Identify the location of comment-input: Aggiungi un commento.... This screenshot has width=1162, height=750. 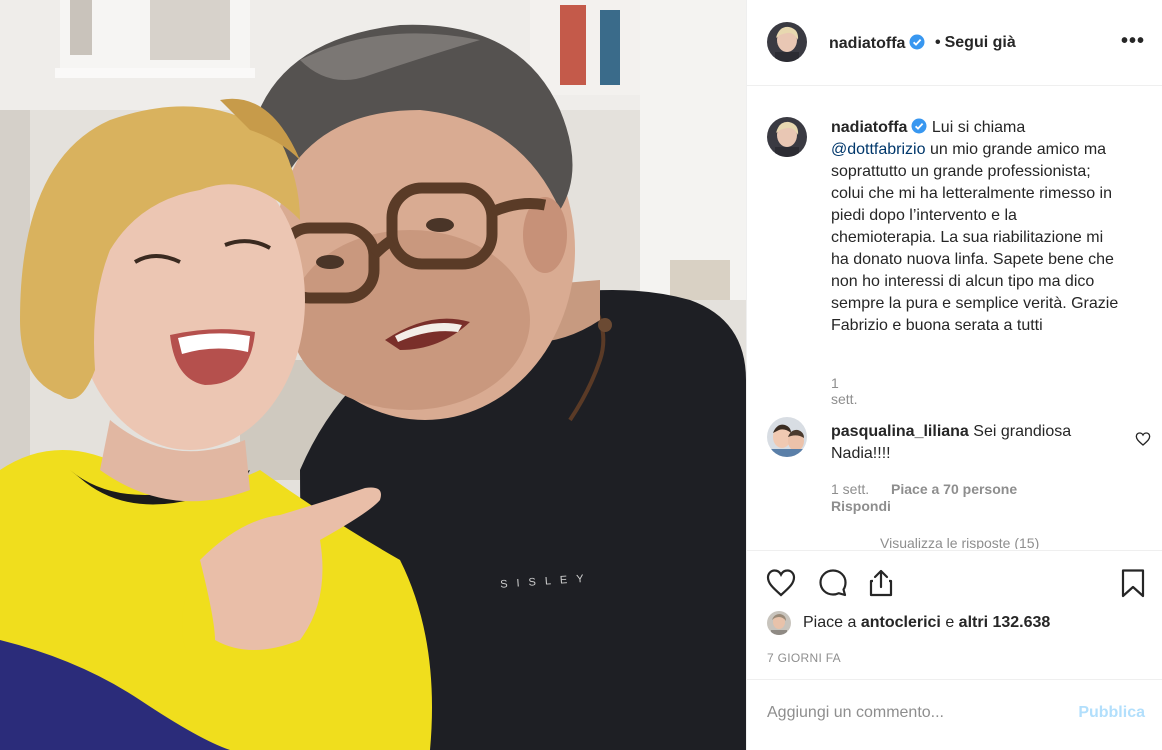
(855, 713).